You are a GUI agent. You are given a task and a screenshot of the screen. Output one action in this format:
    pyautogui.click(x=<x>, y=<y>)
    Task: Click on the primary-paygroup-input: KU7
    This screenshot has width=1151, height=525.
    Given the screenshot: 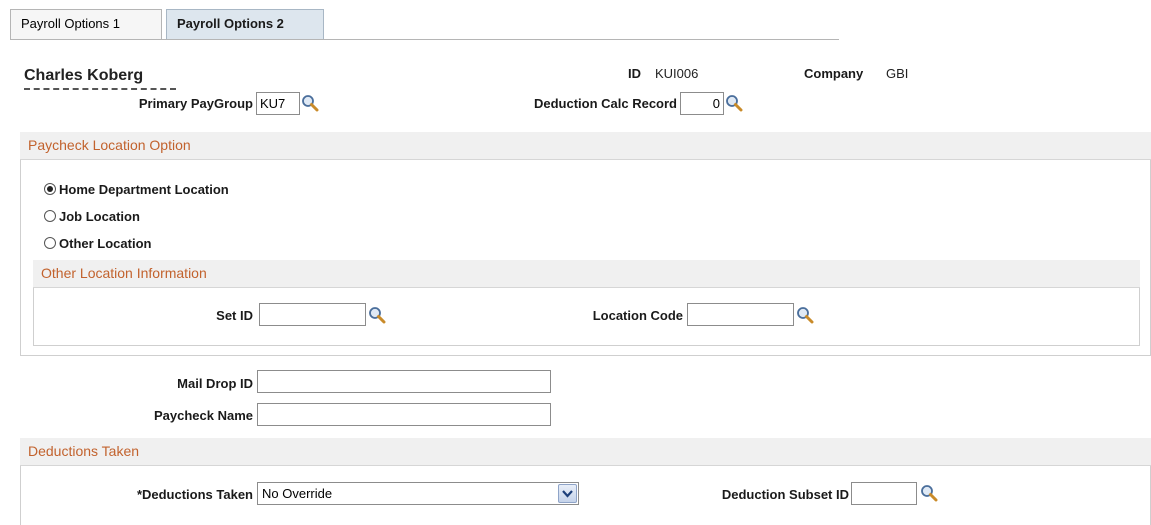 What is the action you would take?
    pyautogui.click(x=278, y=103)
    